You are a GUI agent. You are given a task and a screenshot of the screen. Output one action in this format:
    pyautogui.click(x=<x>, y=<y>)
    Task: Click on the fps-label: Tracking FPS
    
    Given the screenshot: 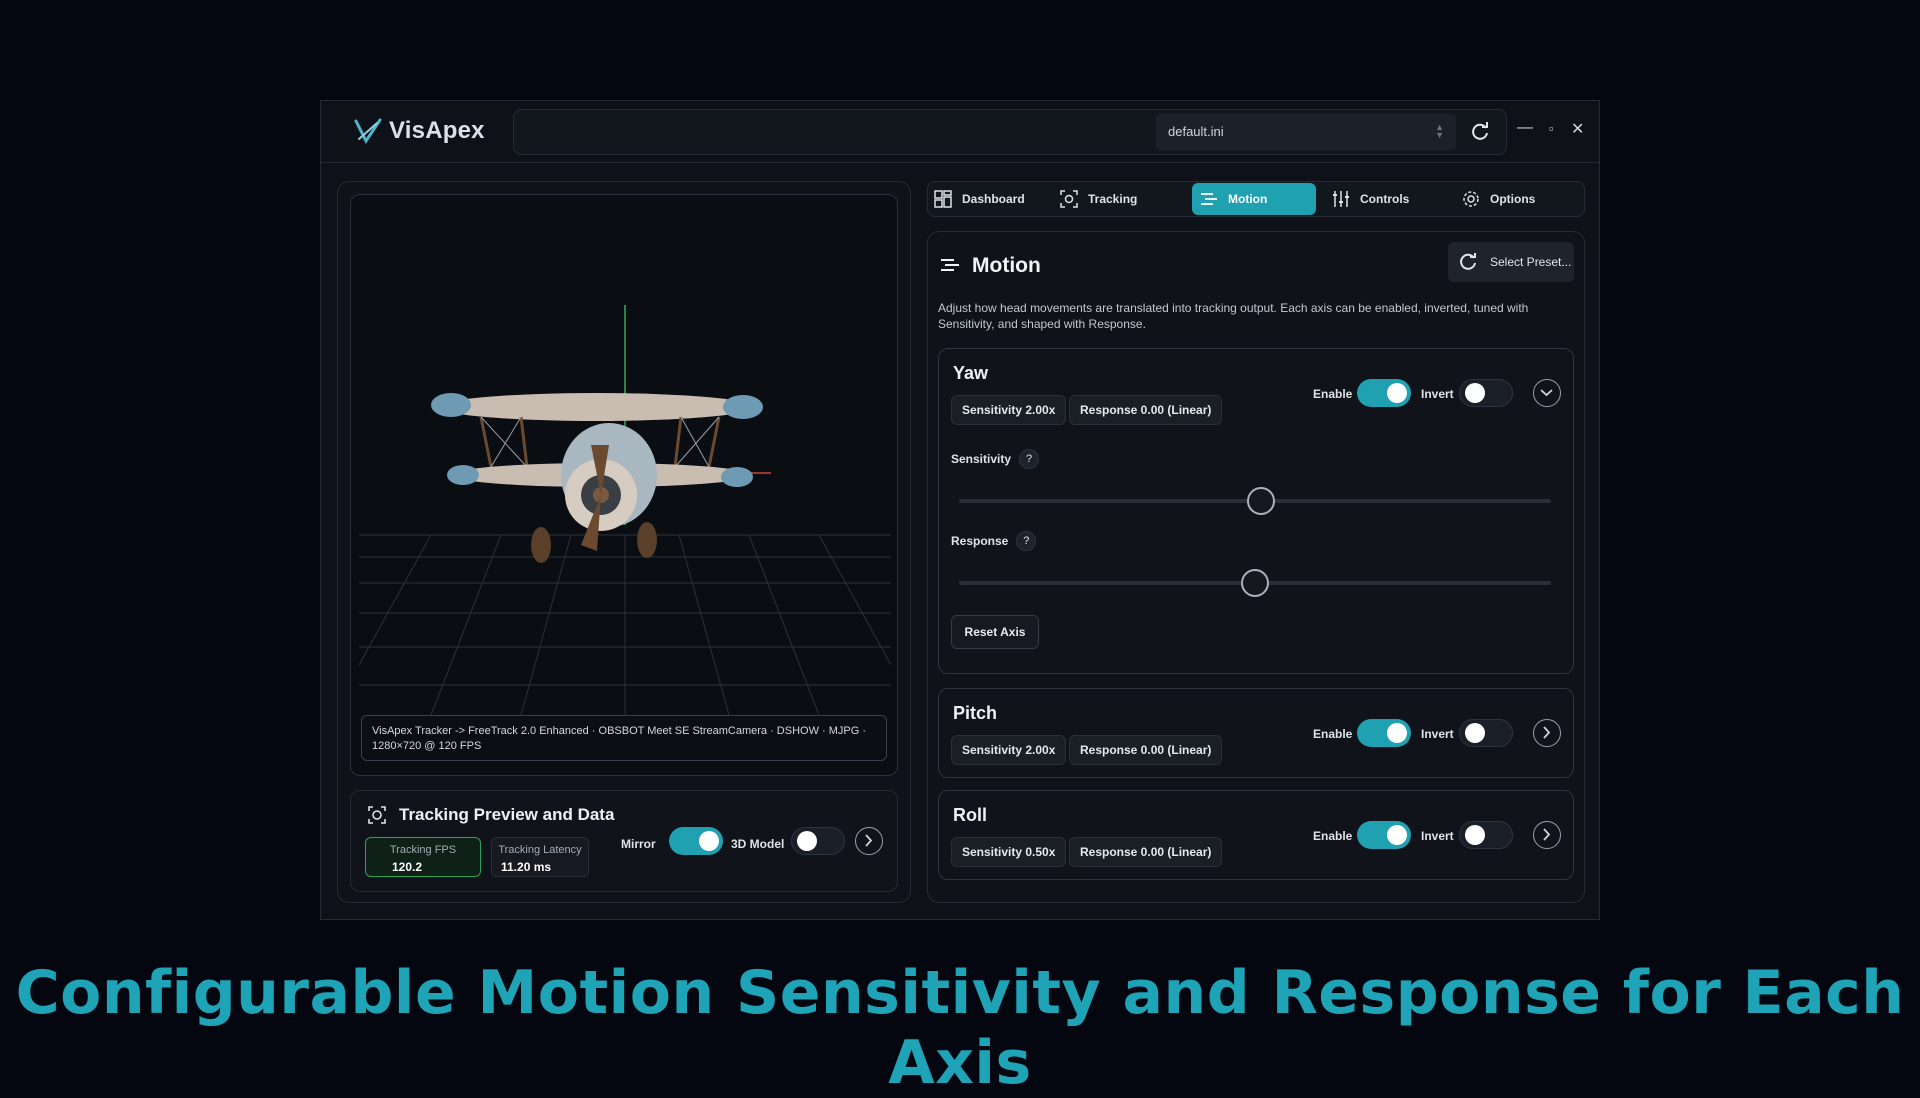 What is the action you would take?
    pyautogui.click(x=423, y=850)
    